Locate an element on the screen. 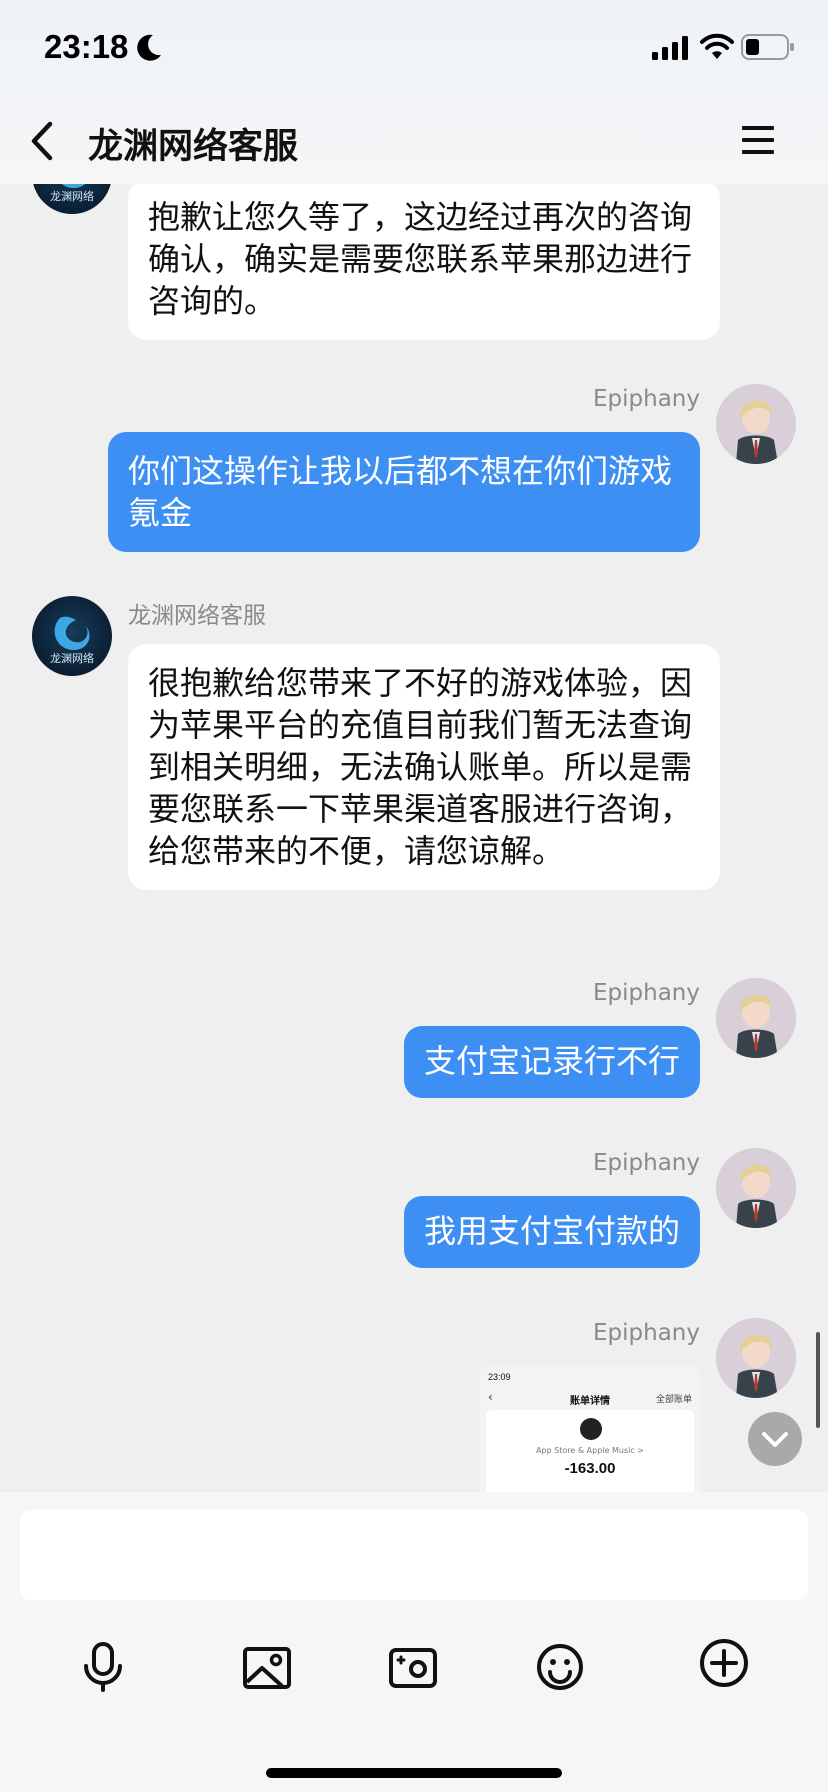 Image resolution: width=828 pixels, height=1792 pixels. menu-icon is located at coordinates (758, 140).